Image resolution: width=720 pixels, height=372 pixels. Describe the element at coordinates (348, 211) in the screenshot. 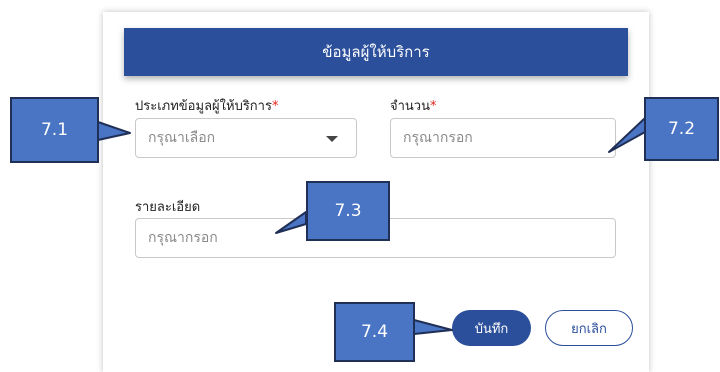

I see `callout-7-3: 7.3` at that location.